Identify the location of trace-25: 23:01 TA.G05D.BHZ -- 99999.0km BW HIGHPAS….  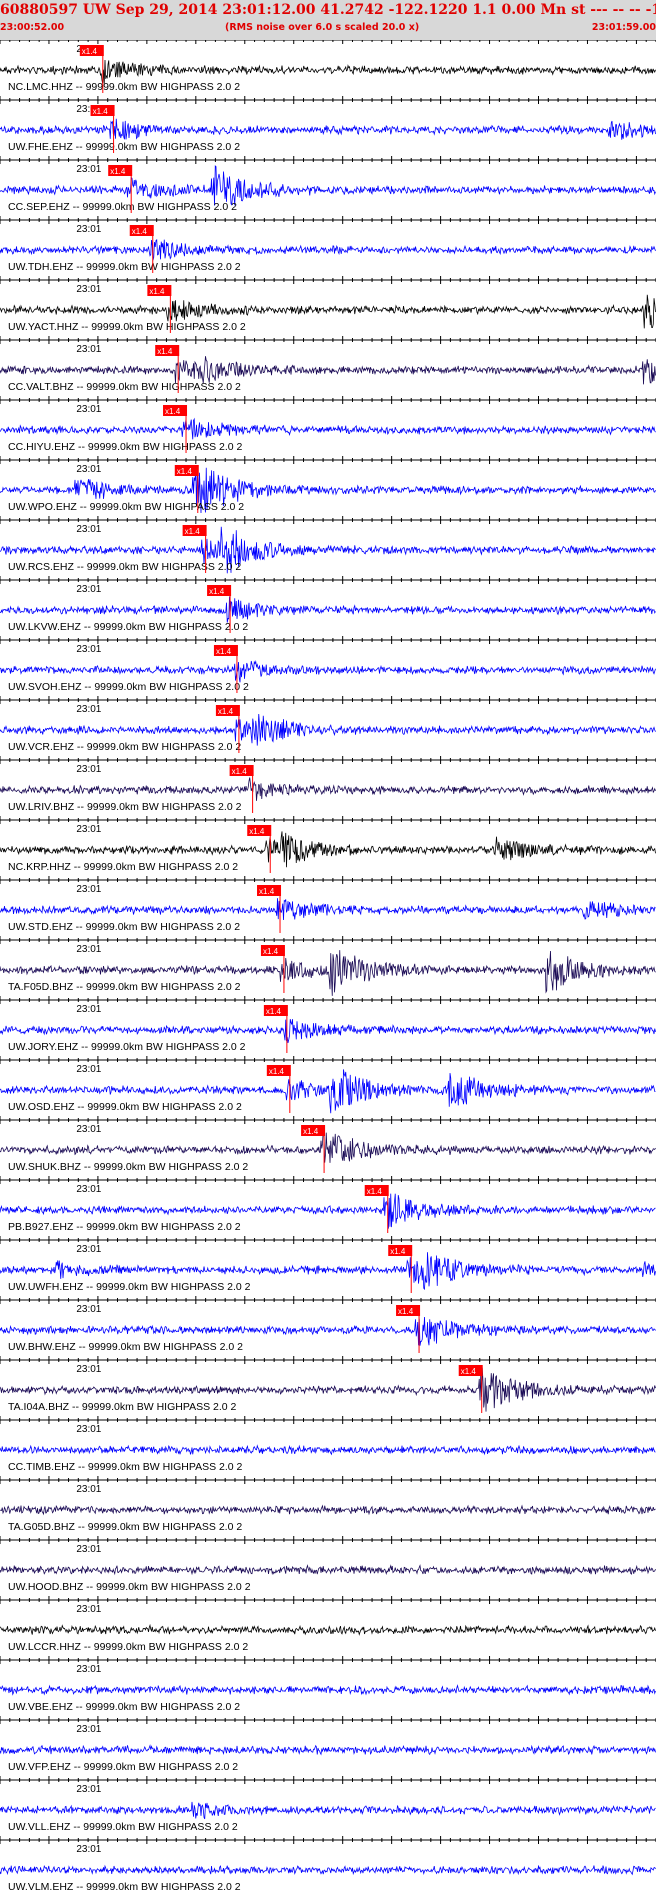
(328, 1504).